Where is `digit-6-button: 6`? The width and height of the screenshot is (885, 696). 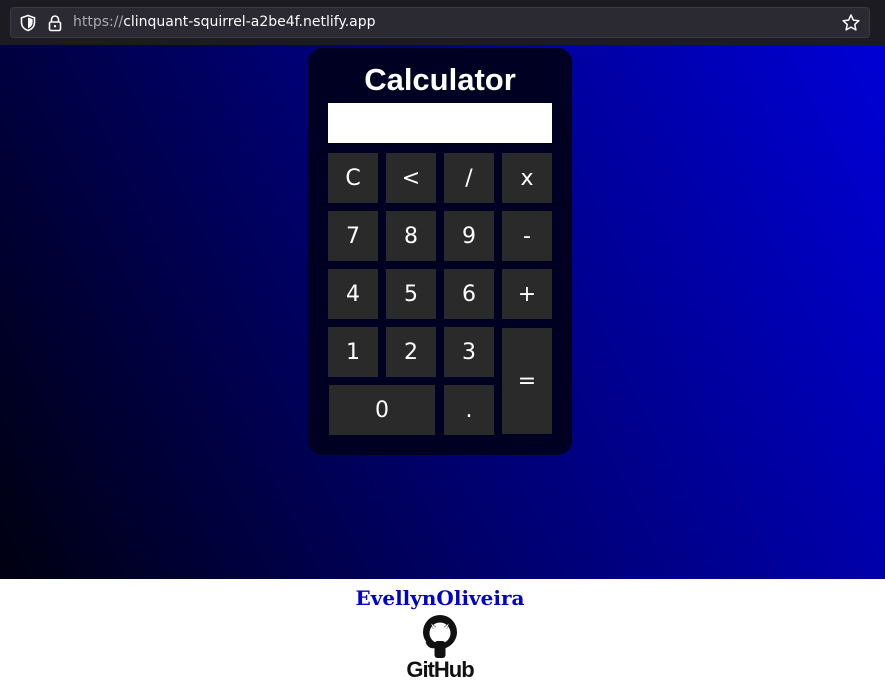 digit-6-button: 6 is located at coordinates (469, 294).